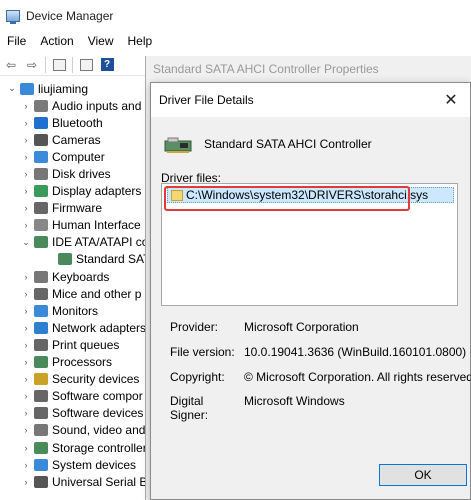  I want to click on tree-item: › Sound, video and, so click(80, 430).